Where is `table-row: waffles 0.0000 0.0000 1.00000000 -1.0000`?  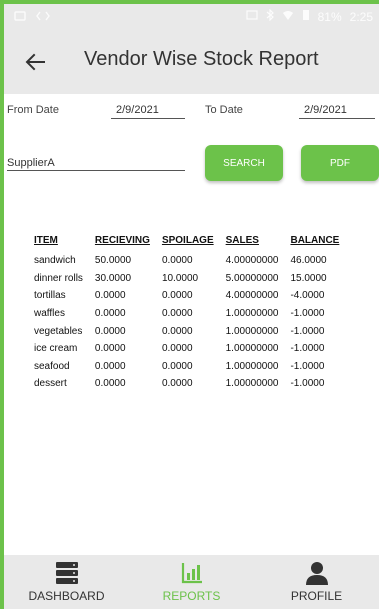
table-row: waffles 0.0000 0.0000 1.00000000 -1.0000 is located at coordinates (186, 314).